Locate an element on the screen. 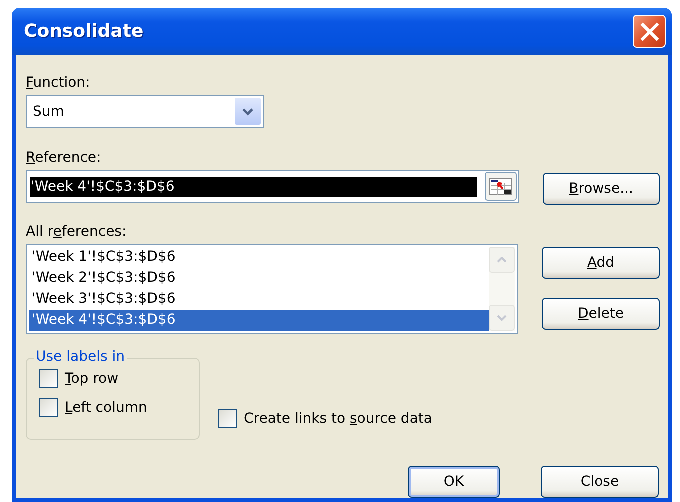  reference-field: 'Week 4'!$C$3:$D$6 is located at coordinates (272, 186).